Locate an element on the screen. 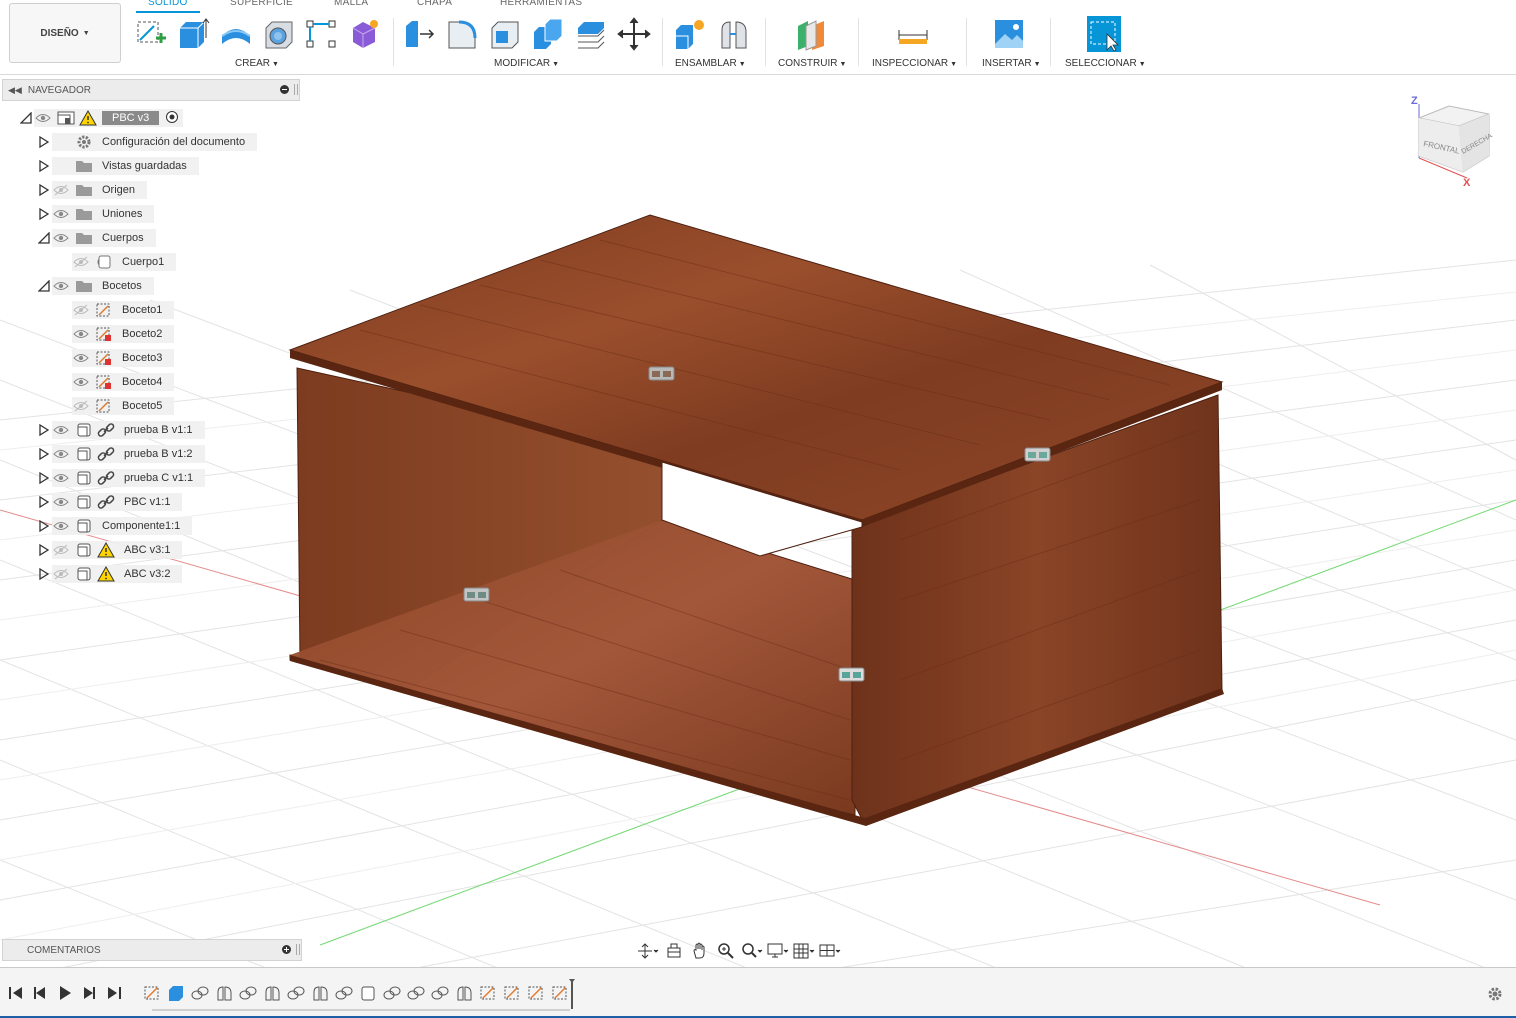 This screenshot has width=1516, height=1018. measure-icon is located at coordinates (913, 34).